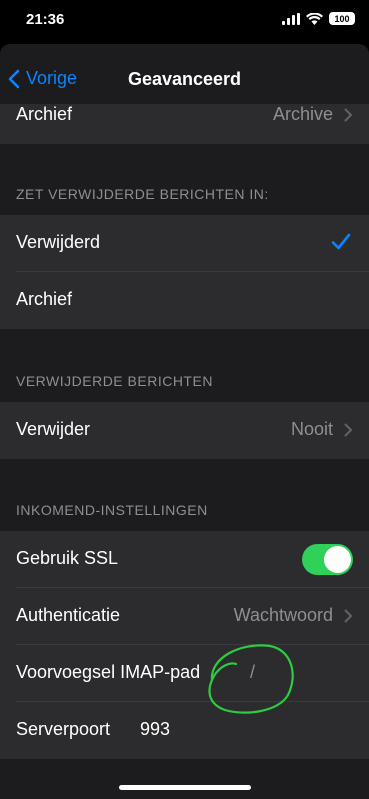 Image resolution: width=369 pixels, height=799 pixels. What do you see at coordinates (184, 300) in the screenshot?
I see `option-archive-row: Archief` at bounding box center [184, 300].